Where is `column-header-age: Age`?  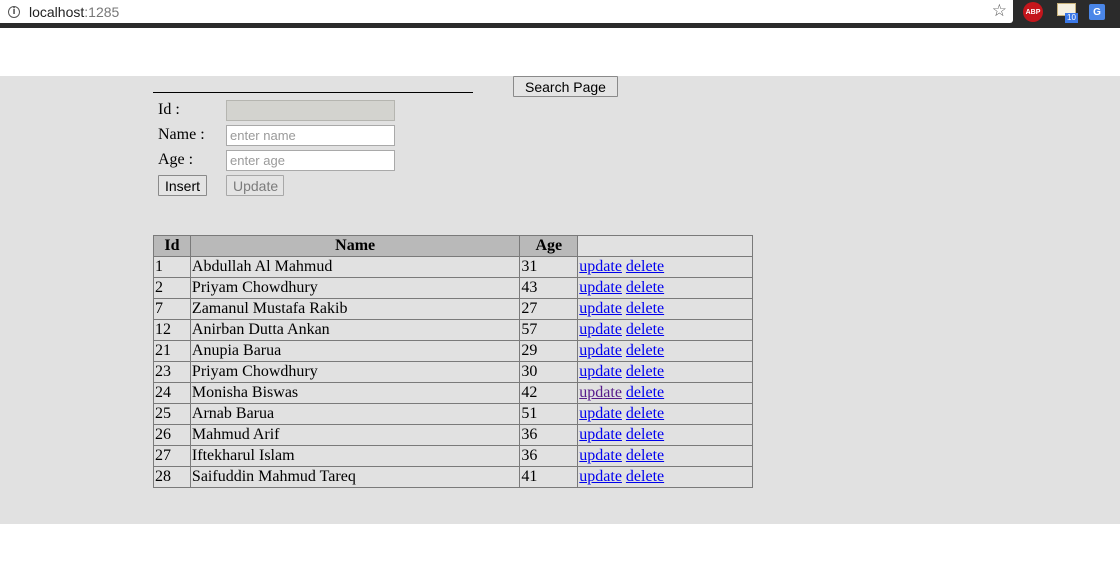
column-header-age: Age is located at coordinates (549, 246).